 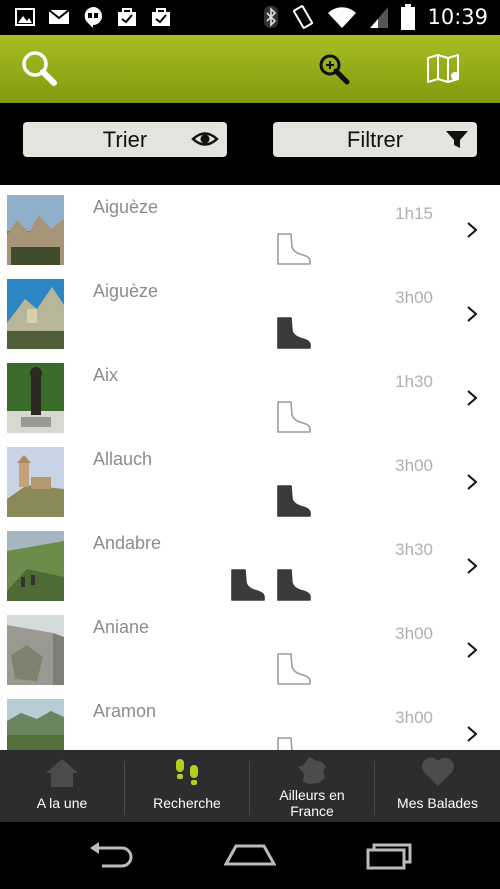 I want to click on eye-icon, so click(x=205, y=139).